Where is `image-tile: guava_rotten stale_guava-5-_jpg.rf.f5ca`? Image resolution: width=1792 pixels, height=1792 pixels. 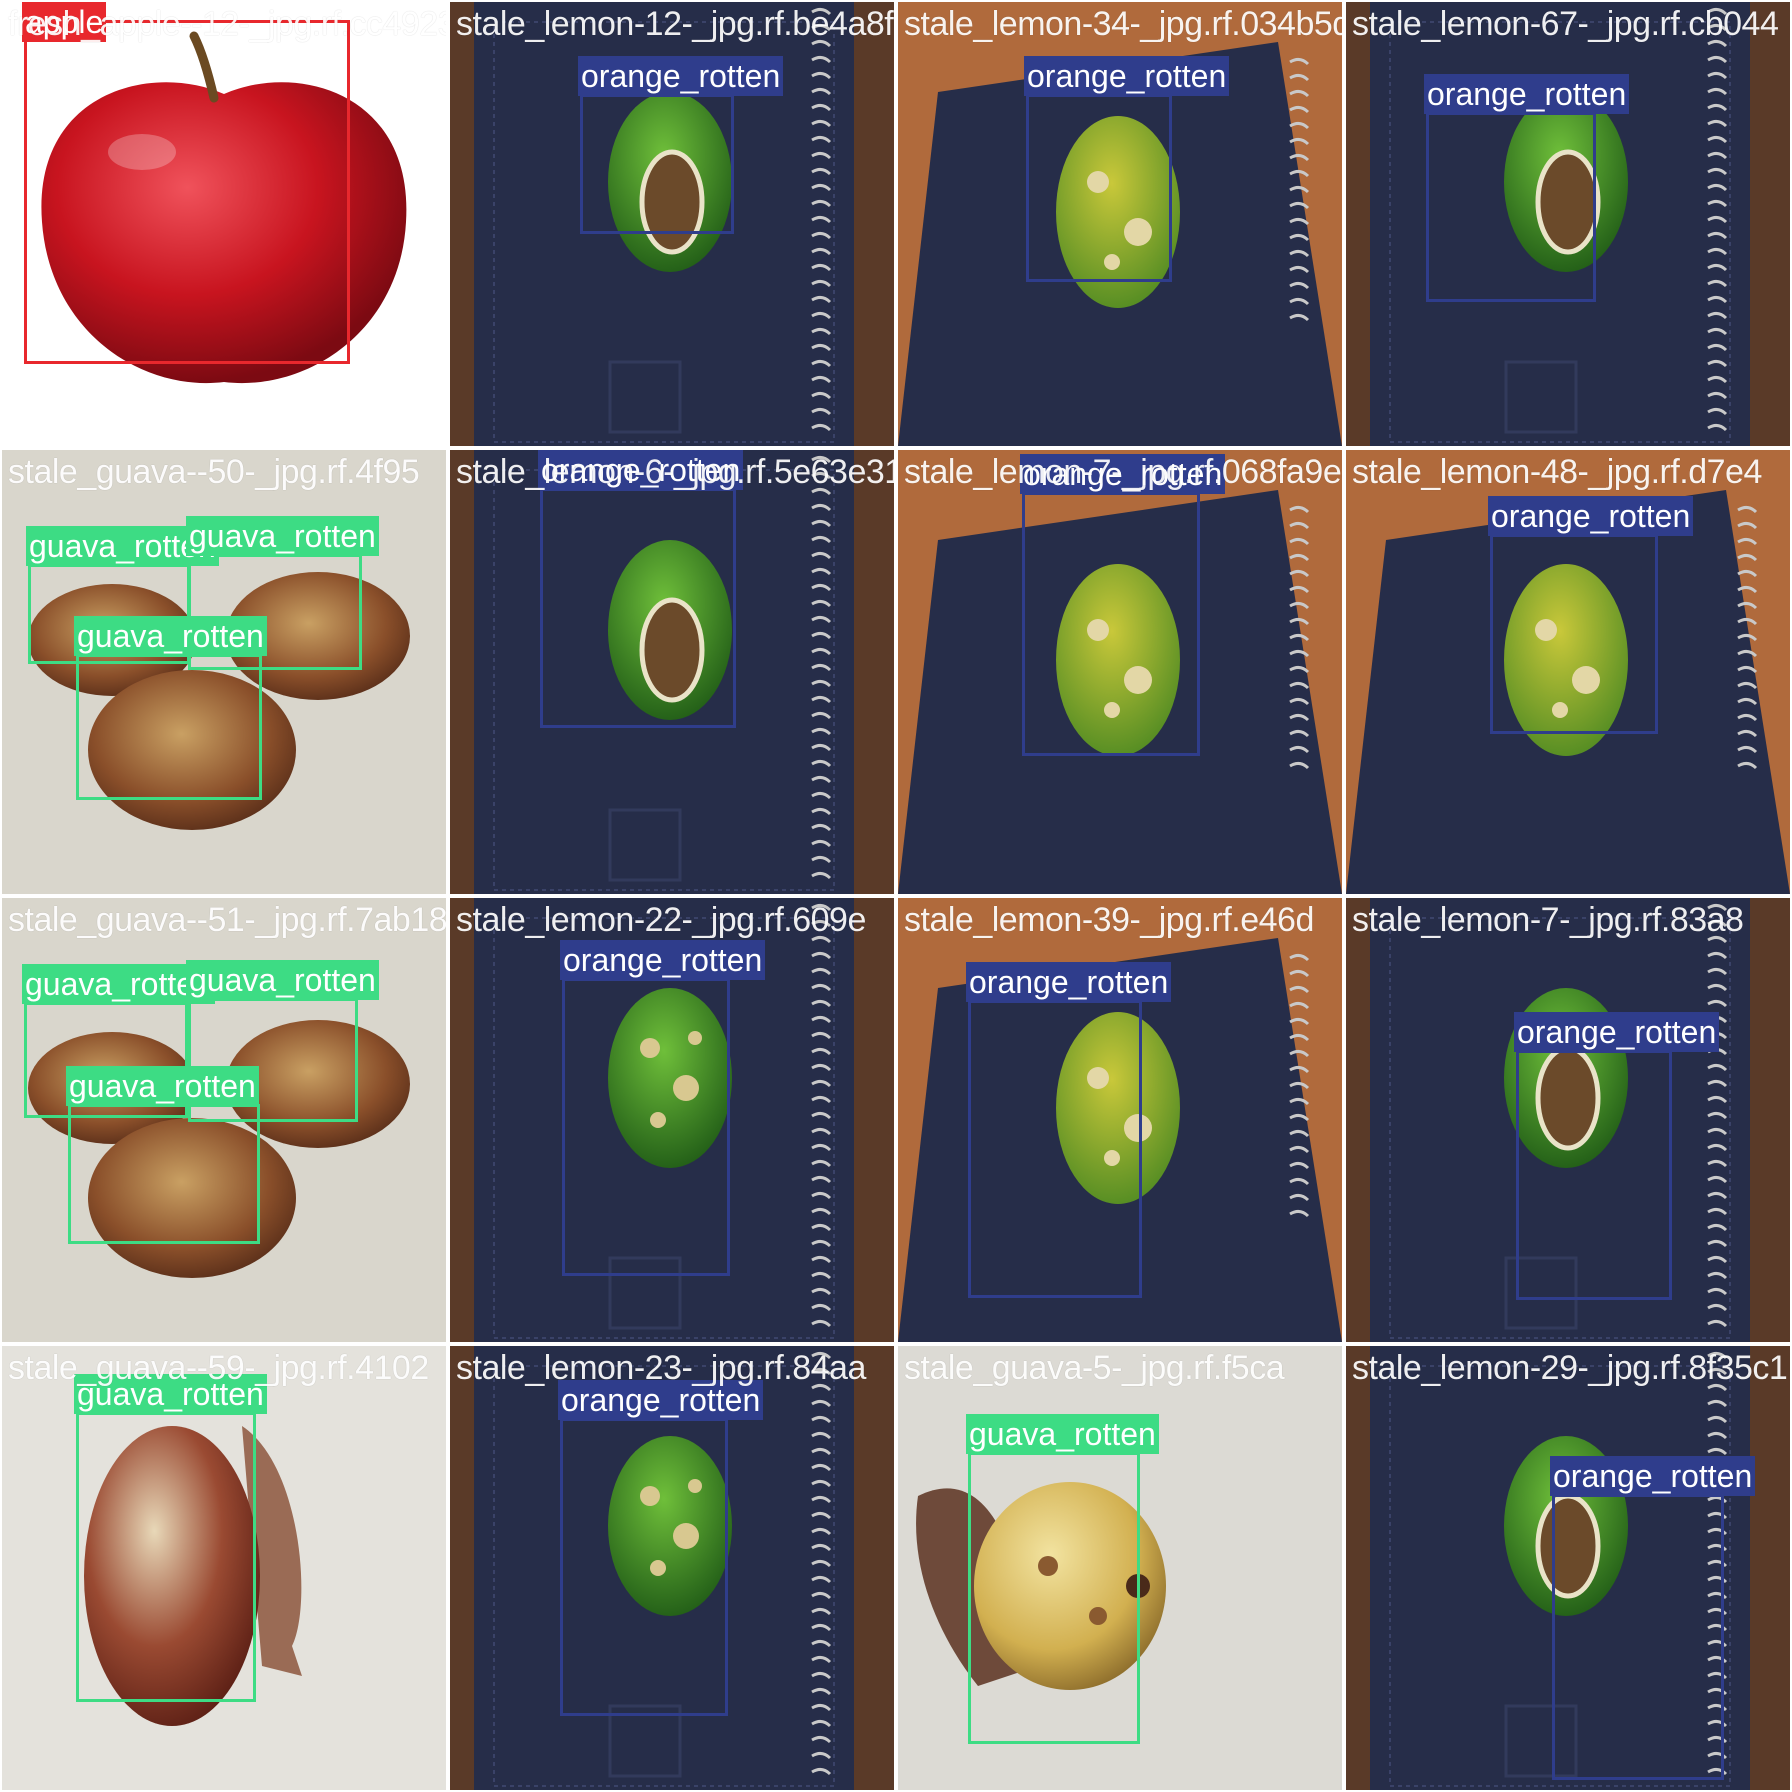 image-tile: guava_rotten stale_guava-5-_jpg.rf.f5ca is located at coordinates (1120, 1568).